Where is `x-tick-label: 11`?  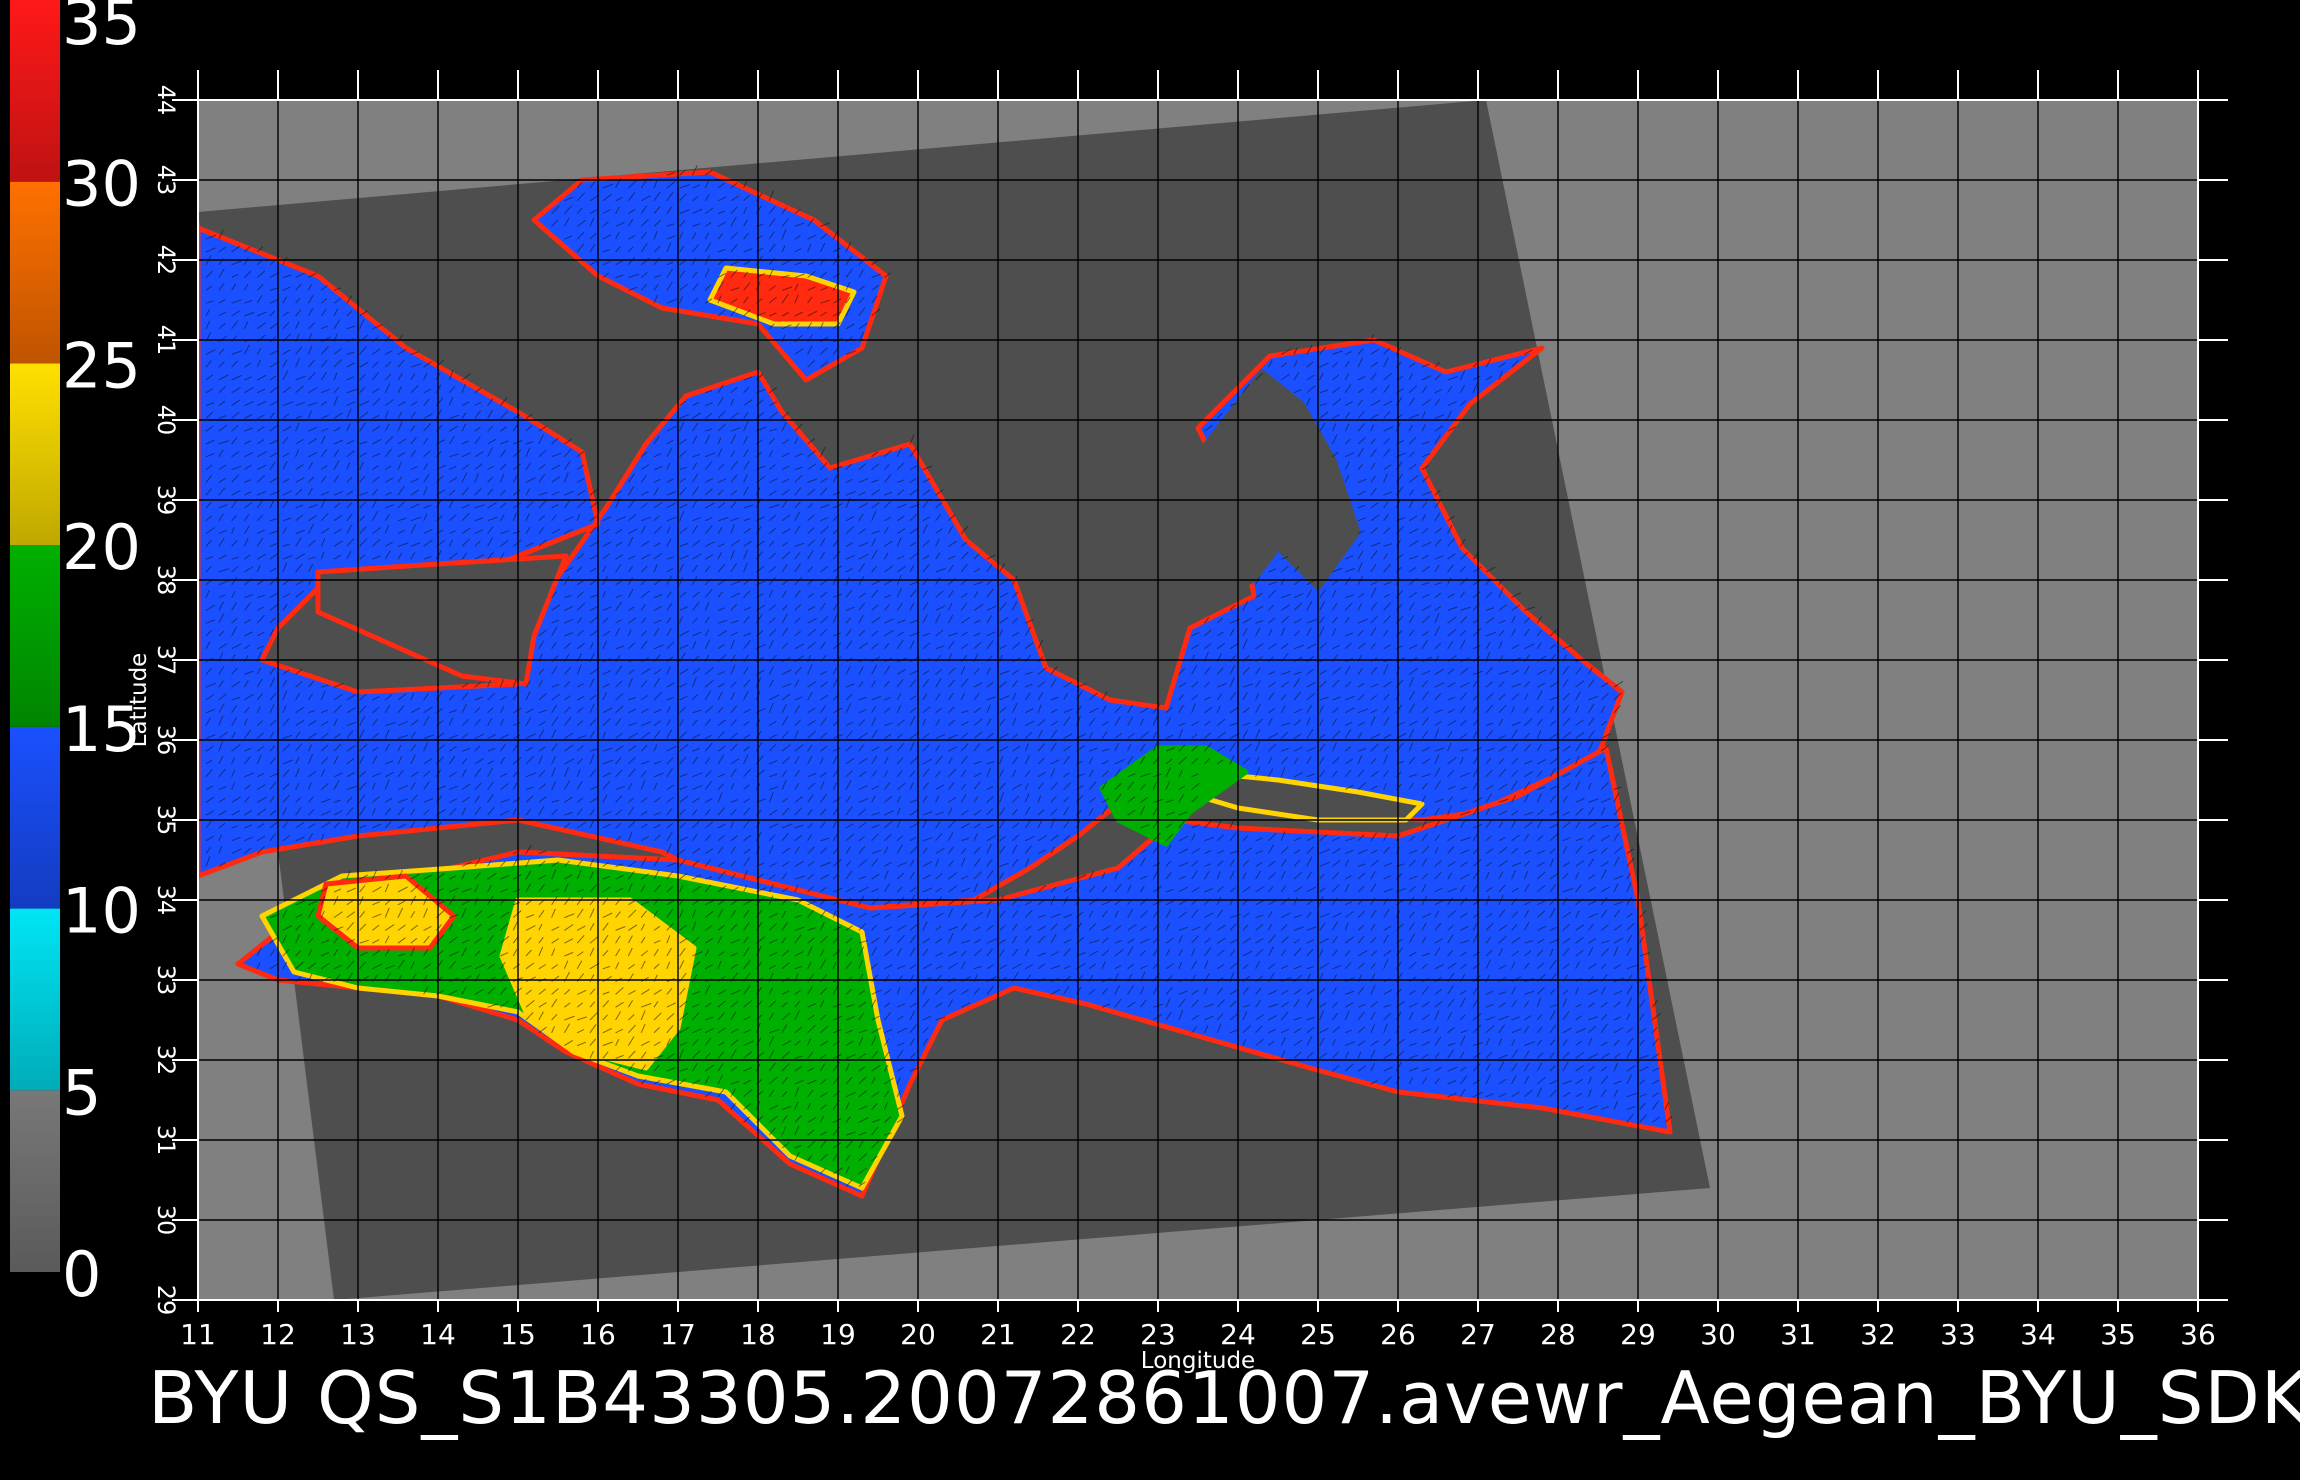 x-tick-label: 11 is located at coordinates (198, 1334).